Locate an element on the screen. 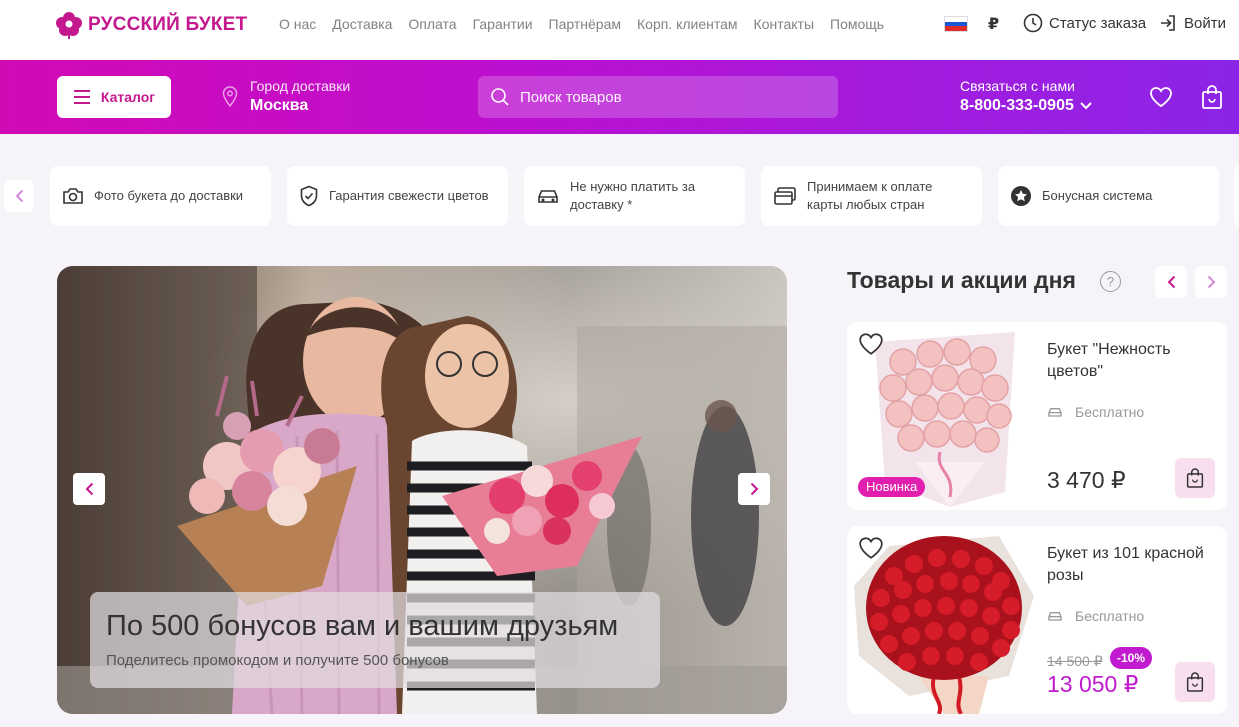  location-pin-icon is located at coordinates (230, 97).